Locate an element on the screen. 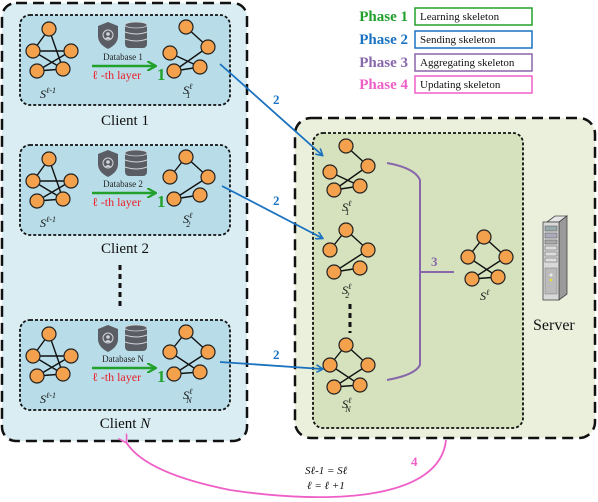 The height and width of the screenshot is (502, 598). client-1-database-label: Database 1 is located at coordinates (123, 57).